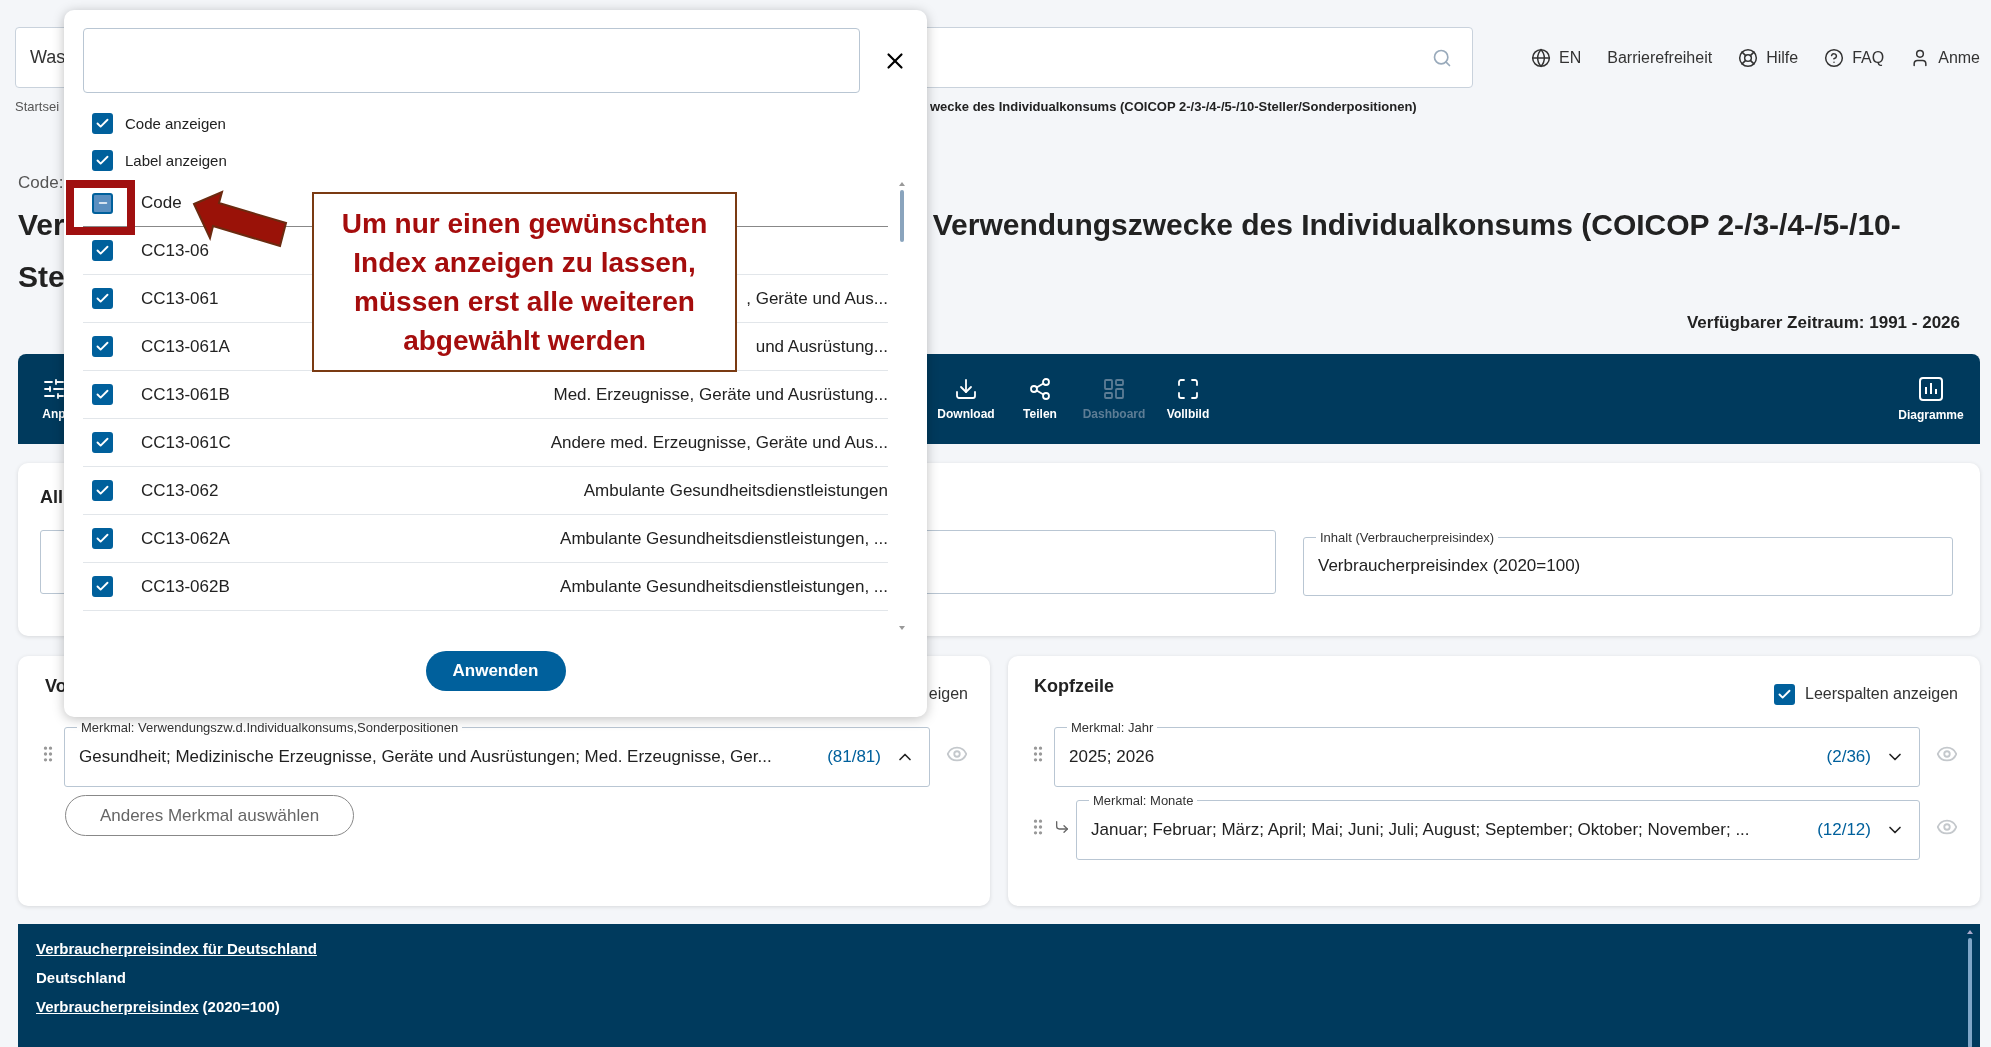 This screenshot has height=1047, width=1991. Describe the element at coordinates (1143, 800) in the screenshot. I see `field-label: Merkmal: Monate` at that location.